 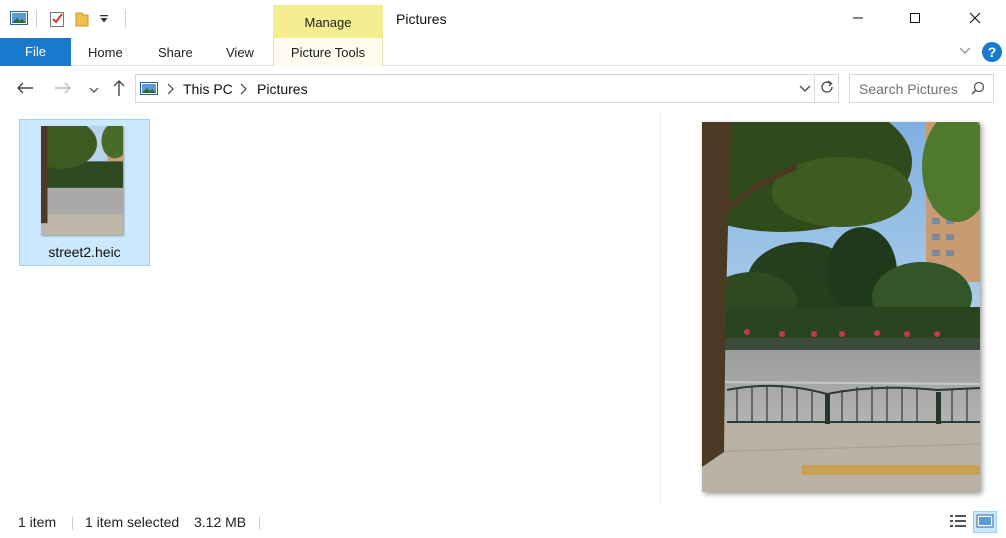 I want to click on tab-share: Share, so click(x=175, y=52).